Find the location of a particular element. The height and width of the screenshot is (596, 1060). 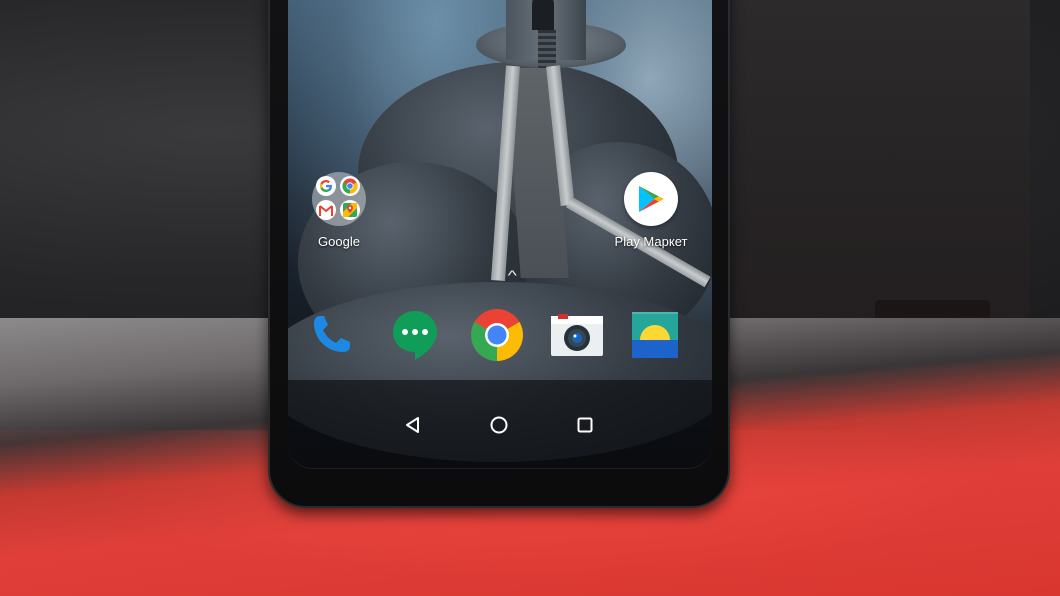

app-label: Google is located at coordinates (339, 241).